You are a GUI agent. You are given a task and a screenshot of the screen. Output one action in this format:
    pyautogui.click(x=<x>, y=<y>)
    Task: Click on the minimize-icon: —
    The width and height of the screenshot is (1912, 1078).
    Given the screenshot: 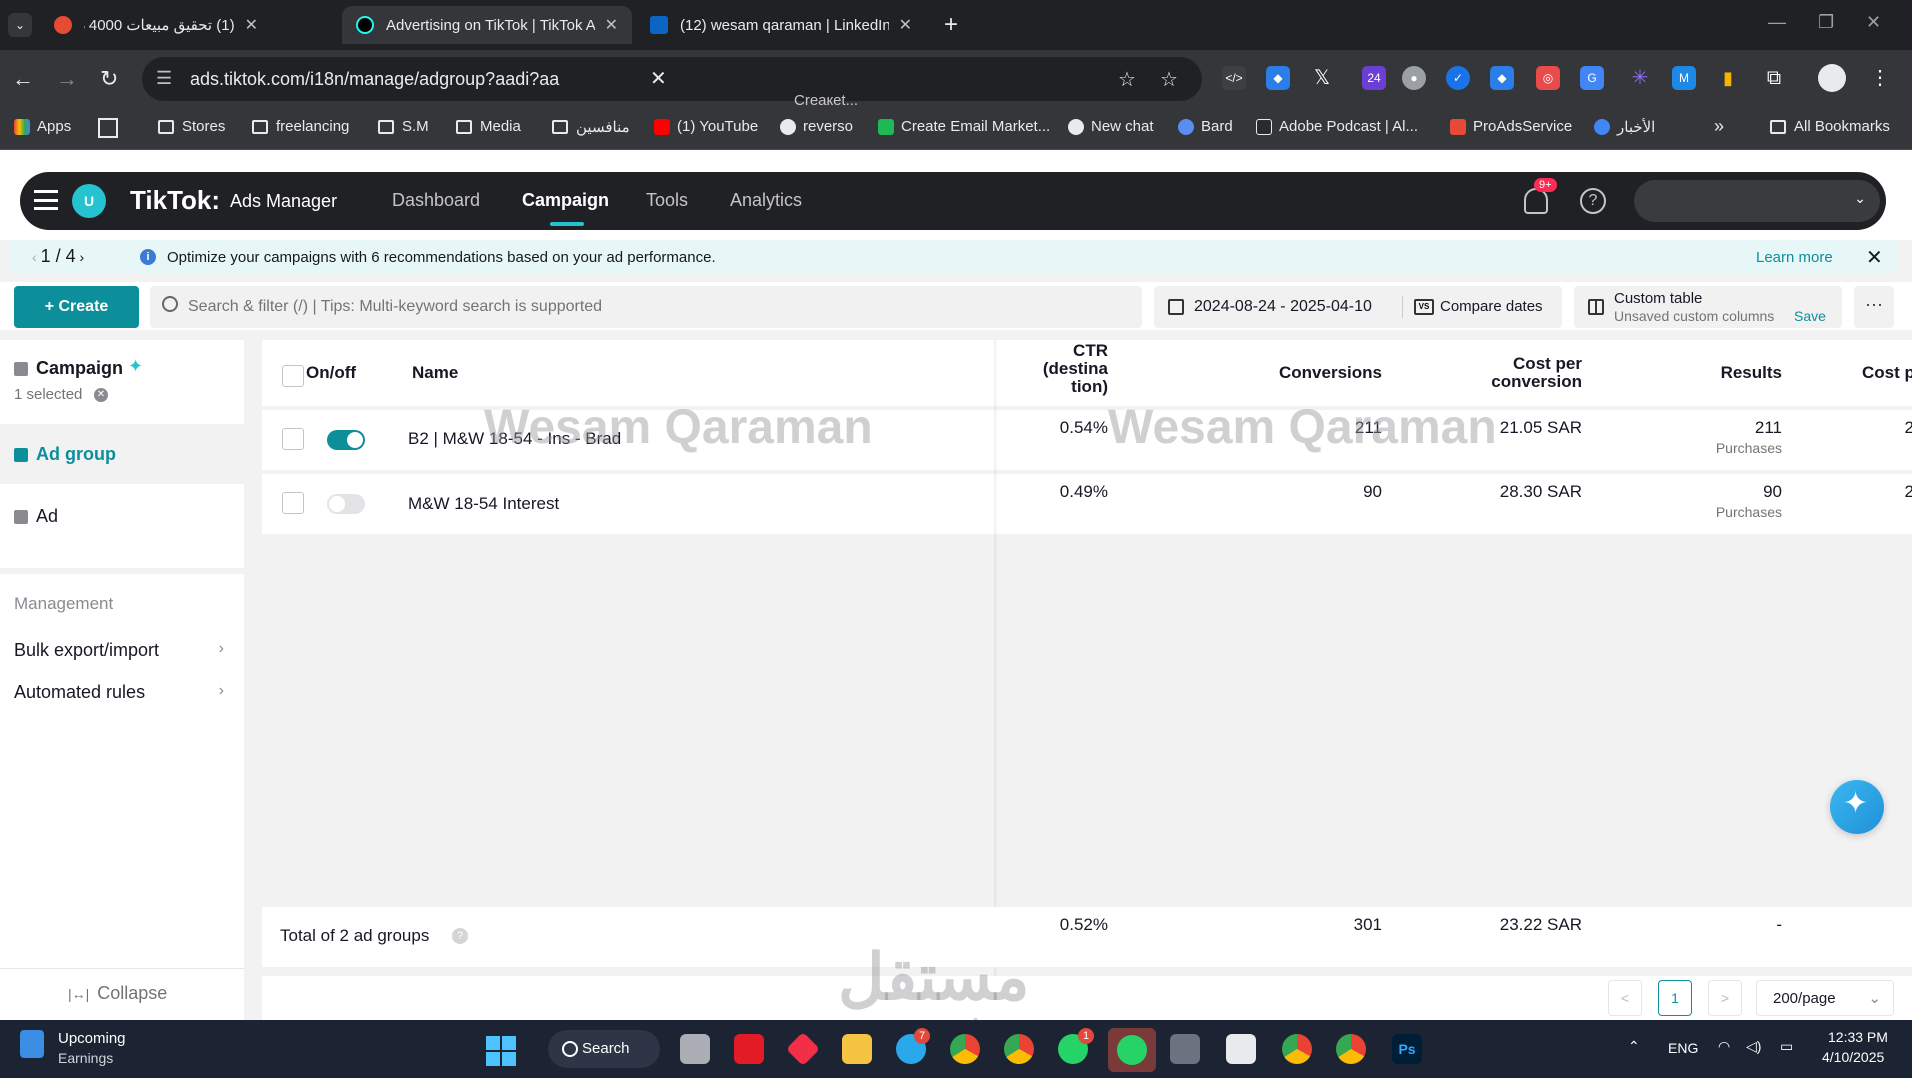 What is the action you would take?
    pyautogui.click(x=1777, y=22)
    